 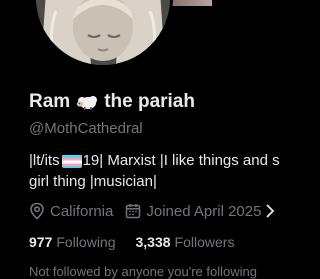 I want to click on location-pin-icon, so click(x=37, y=211).